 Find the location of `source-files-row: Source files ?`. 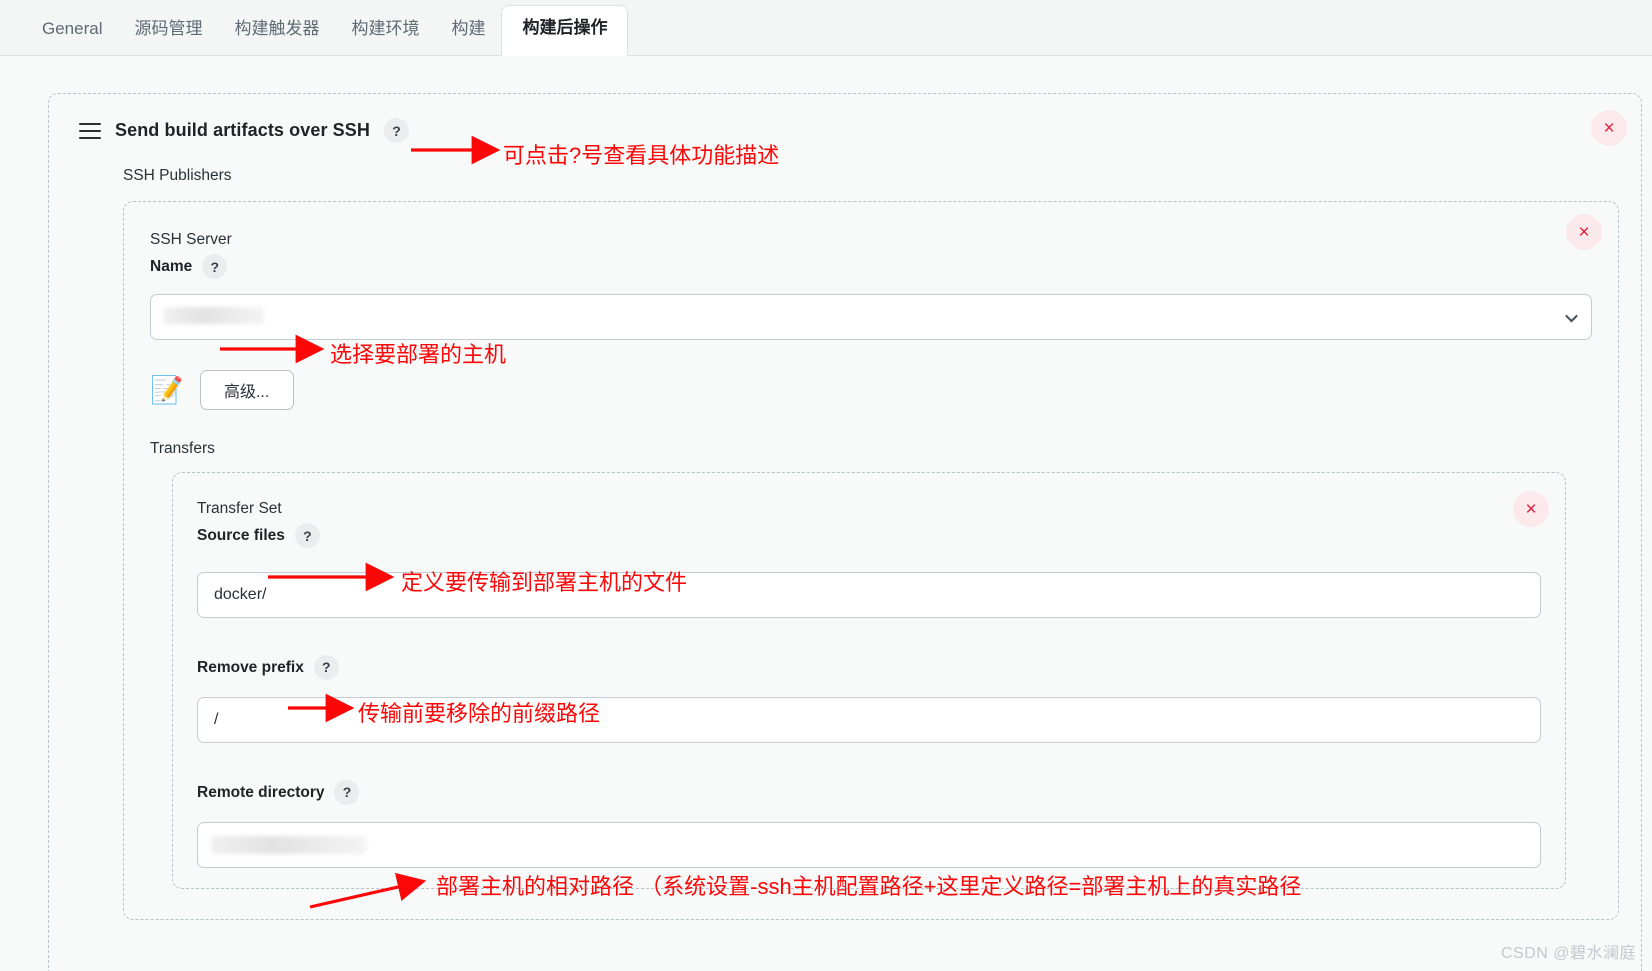

source-files-row: Source files ? is located at coordinates (869, 535).